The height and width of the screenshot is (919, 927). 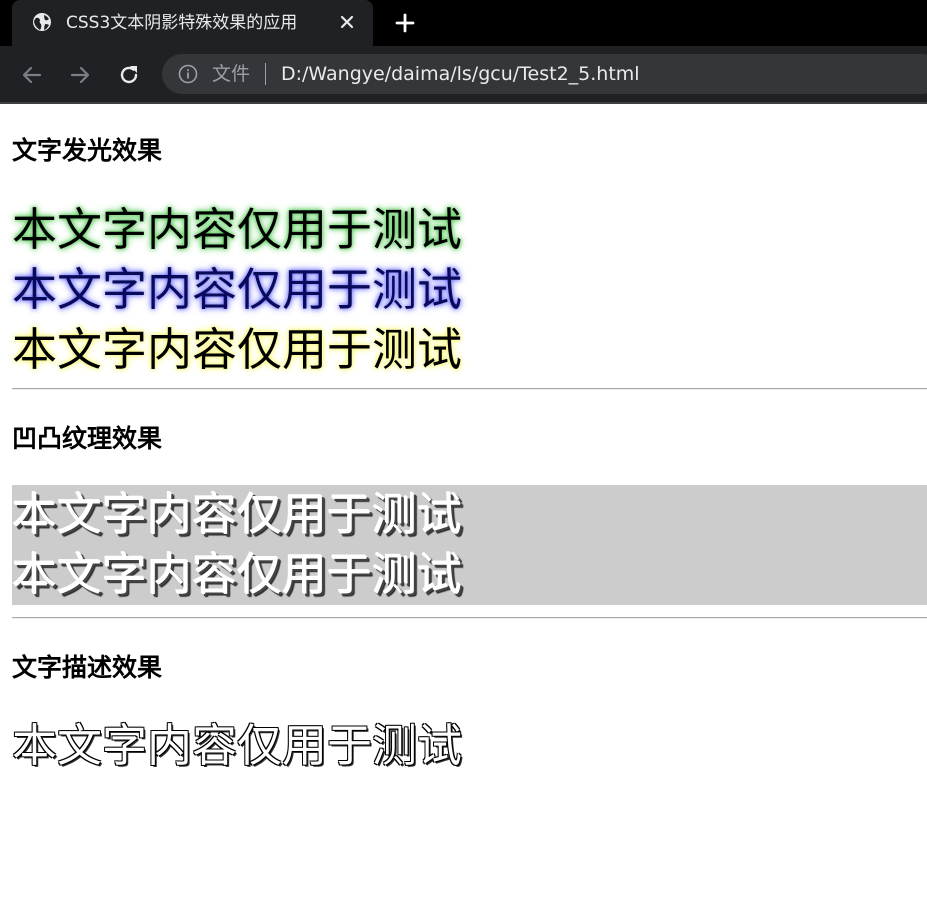 I want to click on tab-title: CSS3文本阴影特殊效果的应用, so click(x=182, y=23).